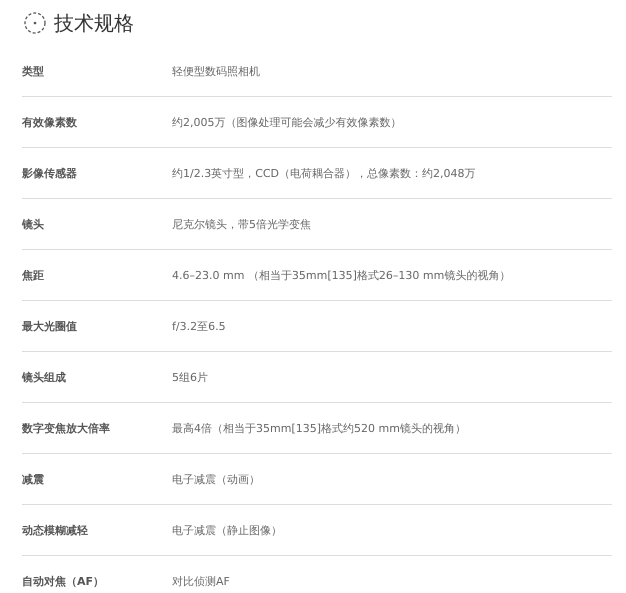 This screenshot has height=593, width=626. What do you see at coordinates (216, 71) in the screenshot?
I see `spec-value: 轻便型数码照相机` at bounding box center [216, 71].